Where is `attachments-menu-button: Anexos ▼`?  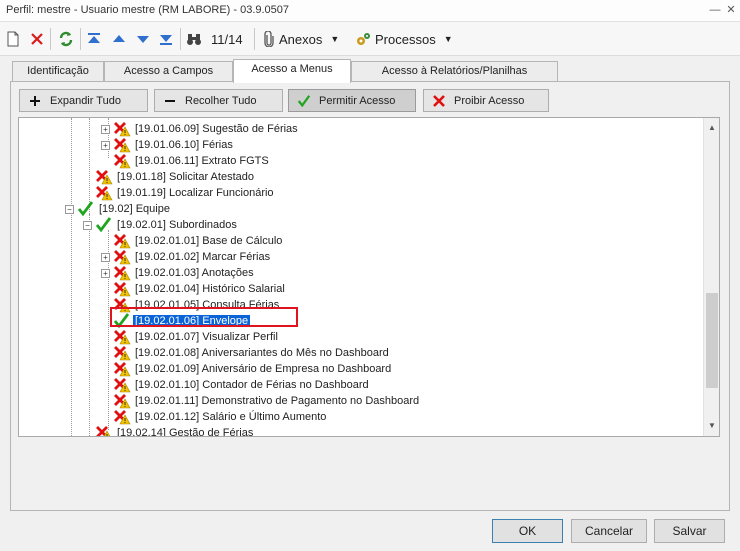
attachments-menu-button: Anexos ▼ is located at coordinates (301, 39).